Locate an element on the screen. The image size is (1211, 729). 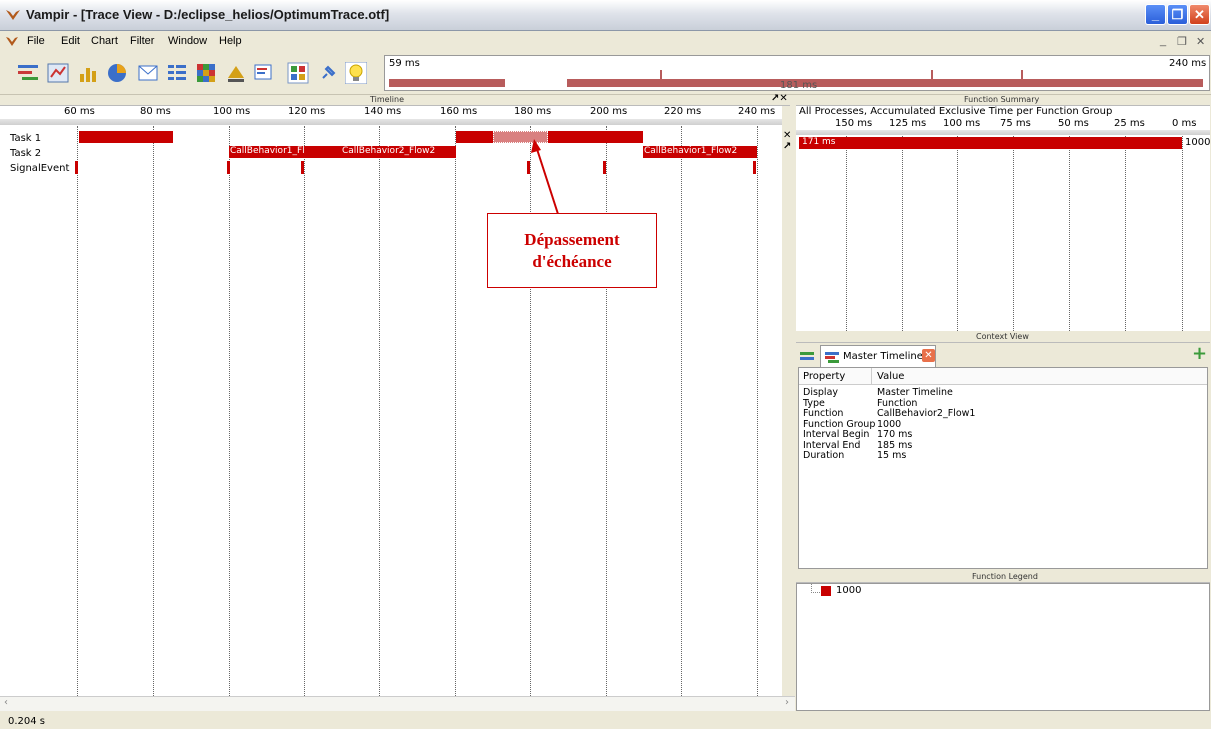
task1-function-bar is located at coordinates (126, 137).